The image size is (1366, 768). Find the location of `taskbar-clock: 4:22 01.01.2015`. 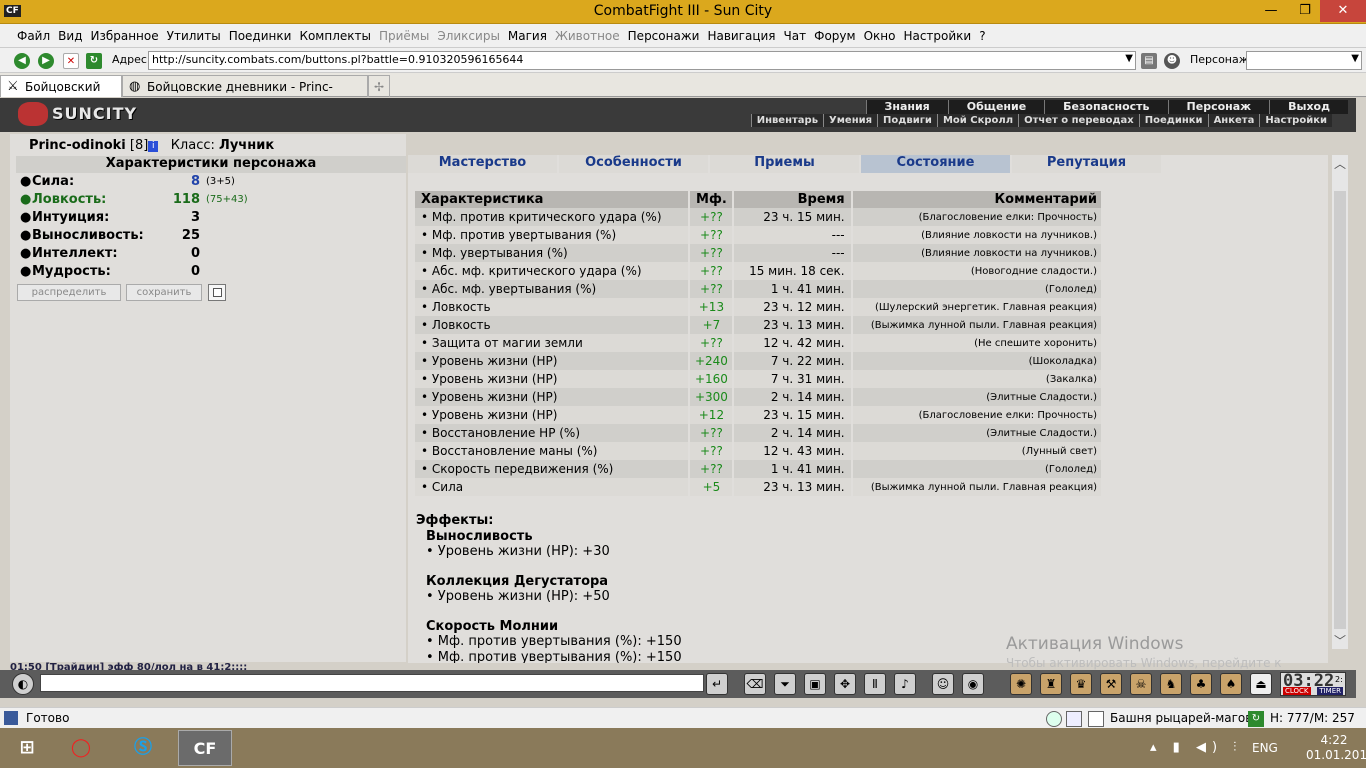

taskbar-clock: 4:22 01.01.2015 is located at coordinates (1336, 748).